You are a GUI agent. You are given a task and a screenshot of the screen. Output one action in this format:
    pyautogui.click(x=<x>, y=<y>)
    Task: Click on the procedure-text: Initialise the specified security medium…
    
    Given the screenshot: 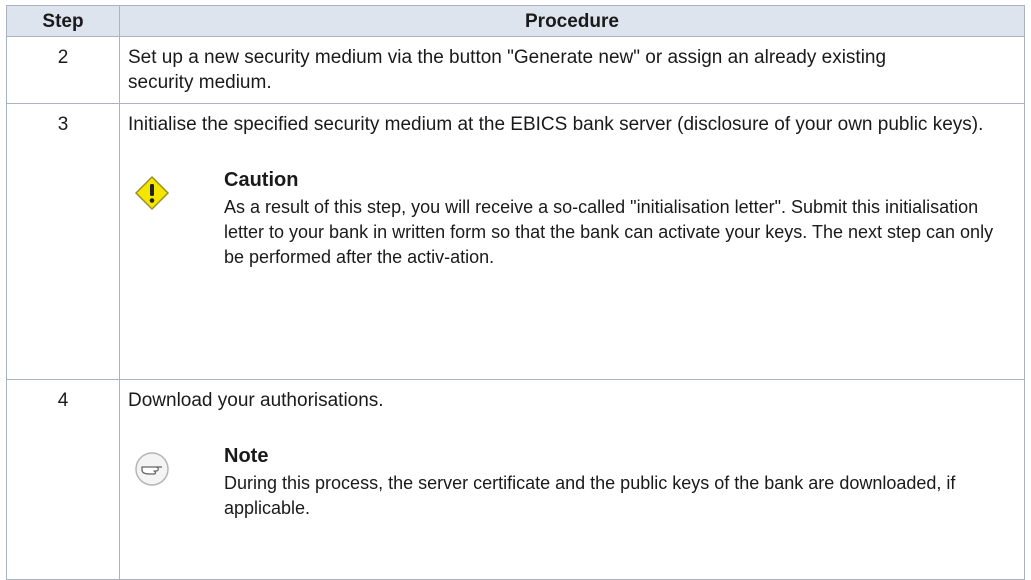 What is the action you would take?
    pyautogui.click(x=556, y=124)
    